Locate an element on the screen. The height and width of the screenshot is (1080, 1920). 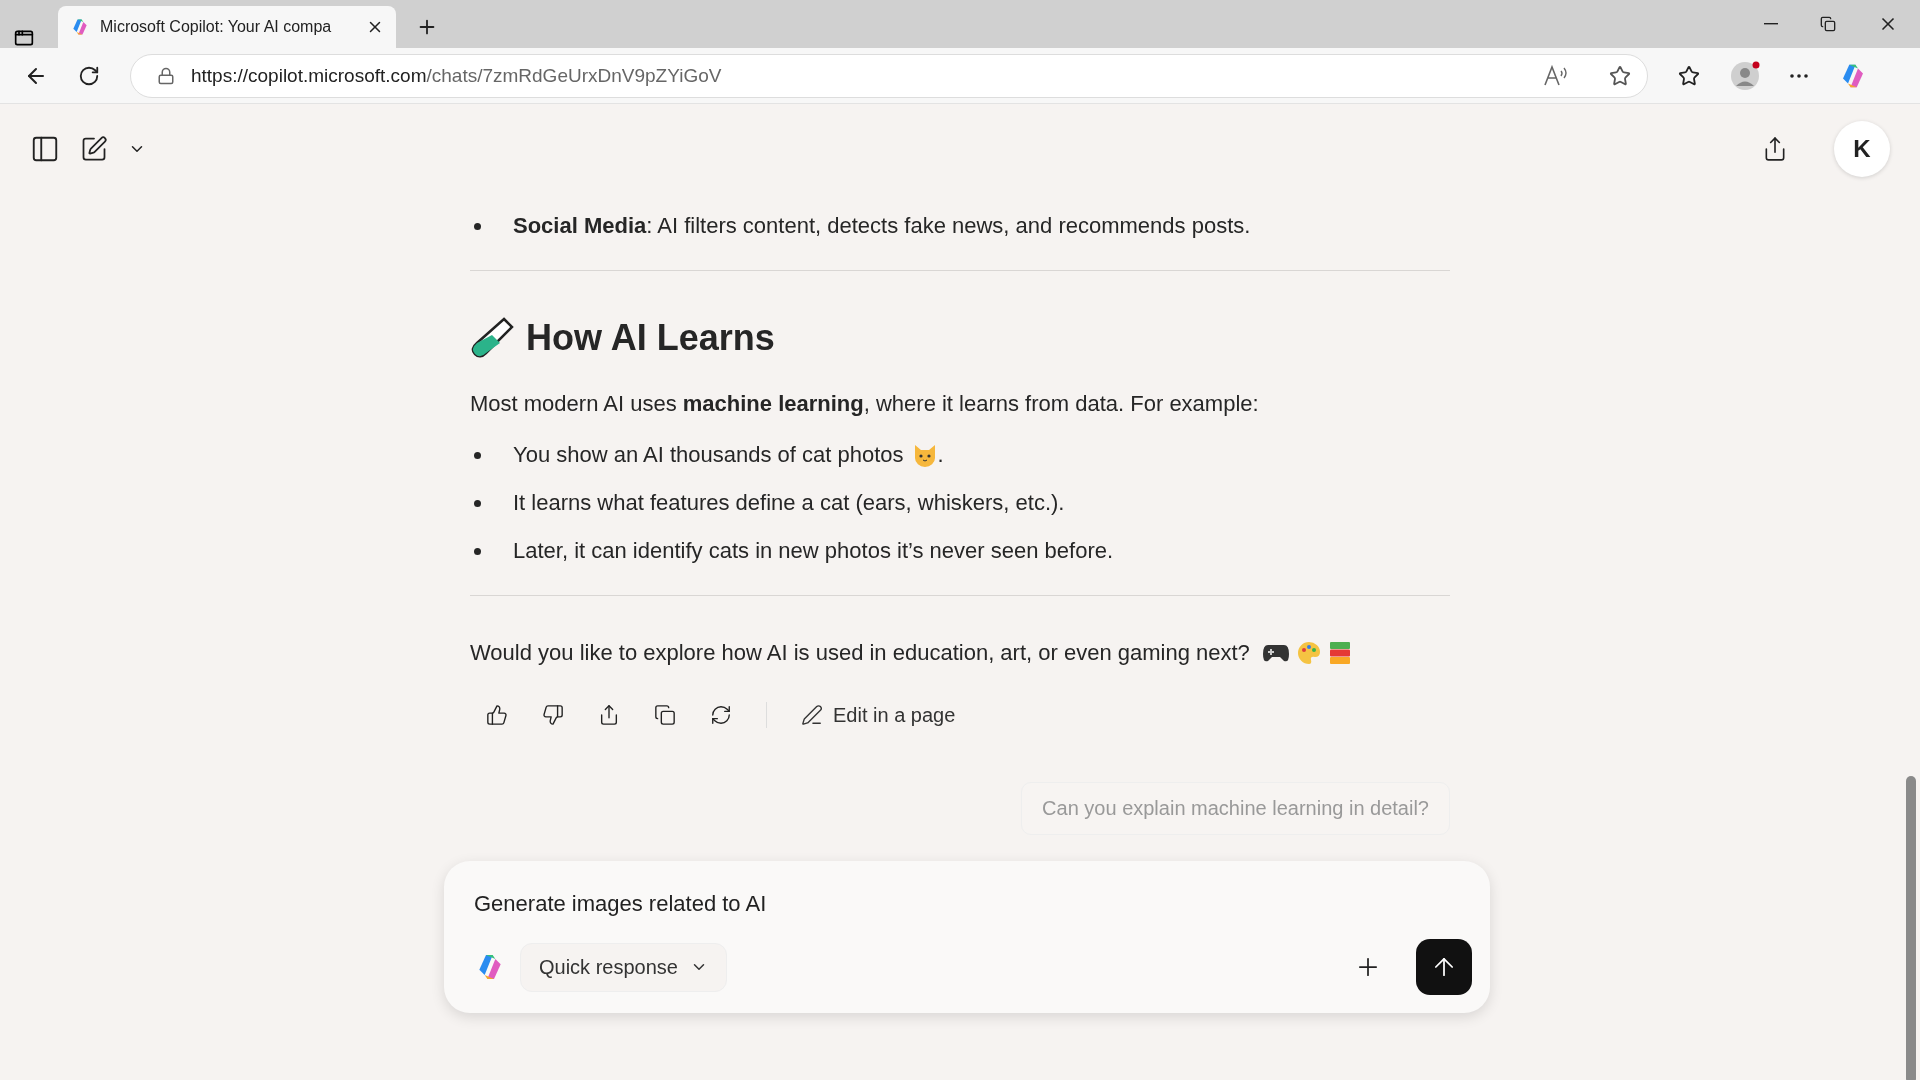
share-icon is located at coordinates (609, 715).